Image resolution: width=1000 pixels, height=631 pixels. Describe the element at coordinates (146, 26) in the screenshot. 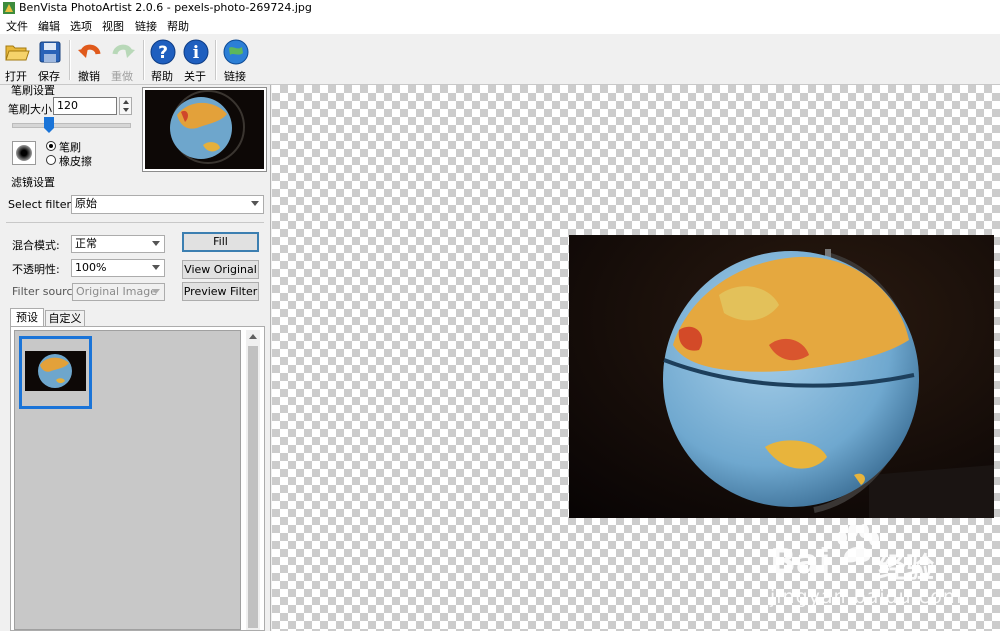

I see `menu-link: 链接` at that location.